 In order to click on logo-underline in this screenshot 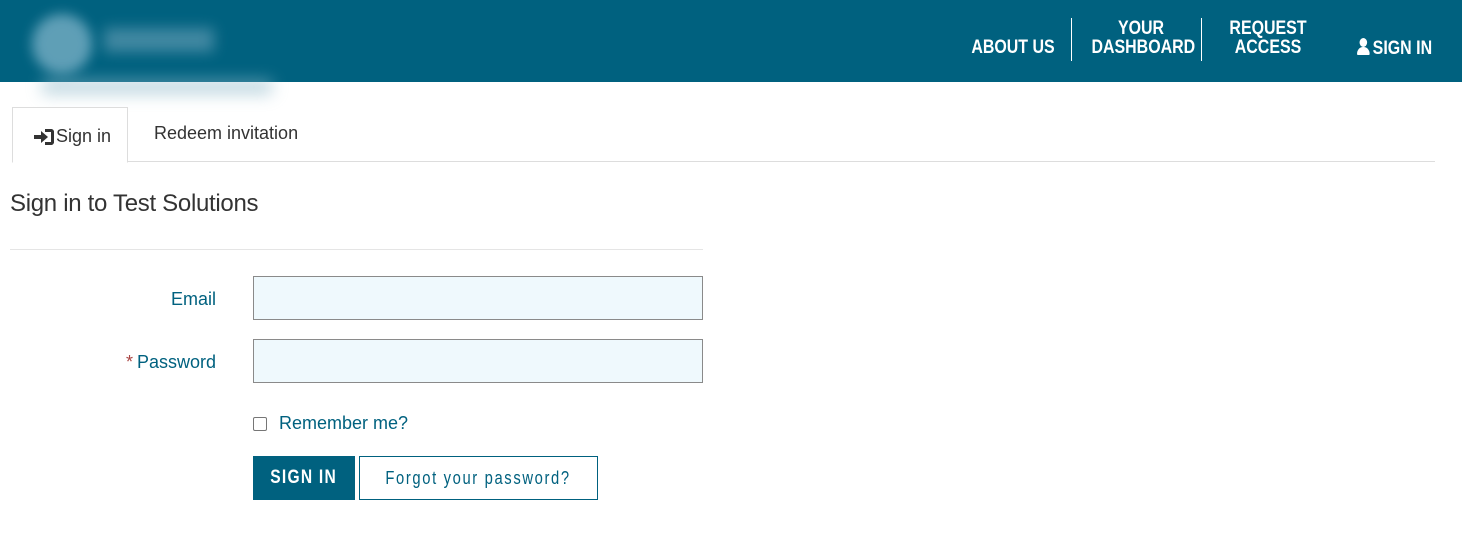, I will do `click(157, 87)`.